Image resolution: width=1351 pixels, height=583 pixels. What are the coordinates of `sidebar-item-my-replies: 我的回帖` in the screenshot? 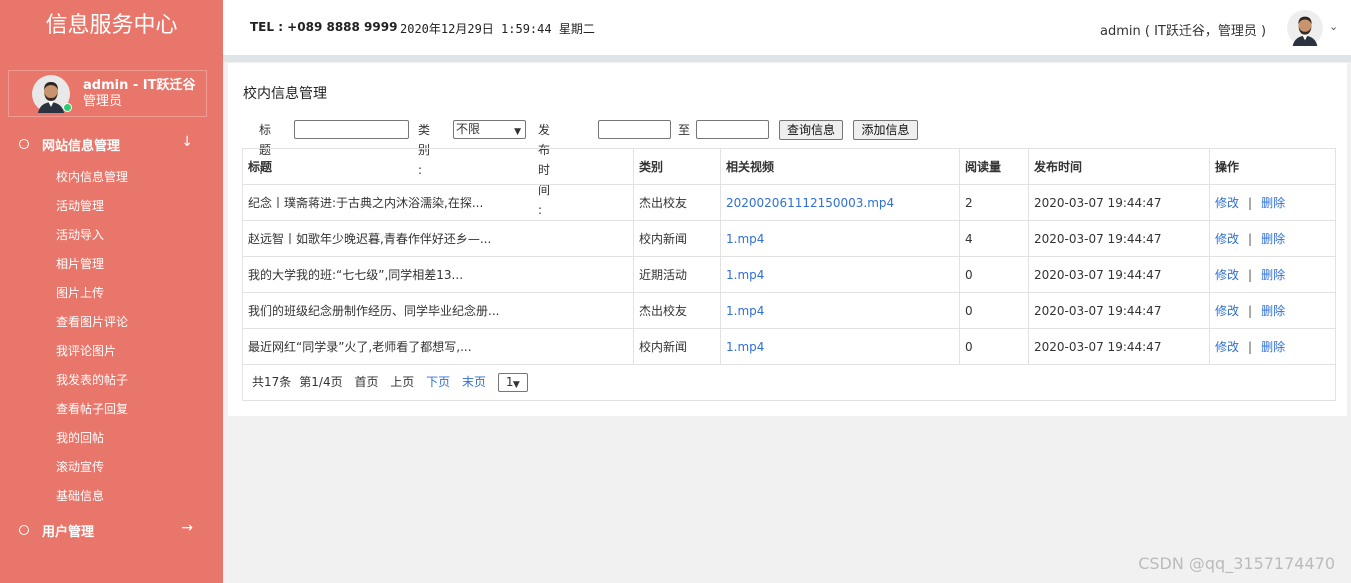 It's located at (80, 438).